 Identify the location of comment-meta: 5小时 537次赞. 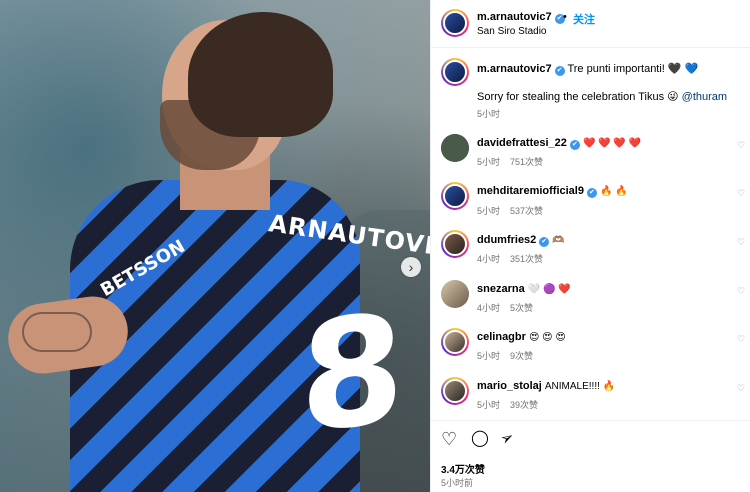
(515, 210).